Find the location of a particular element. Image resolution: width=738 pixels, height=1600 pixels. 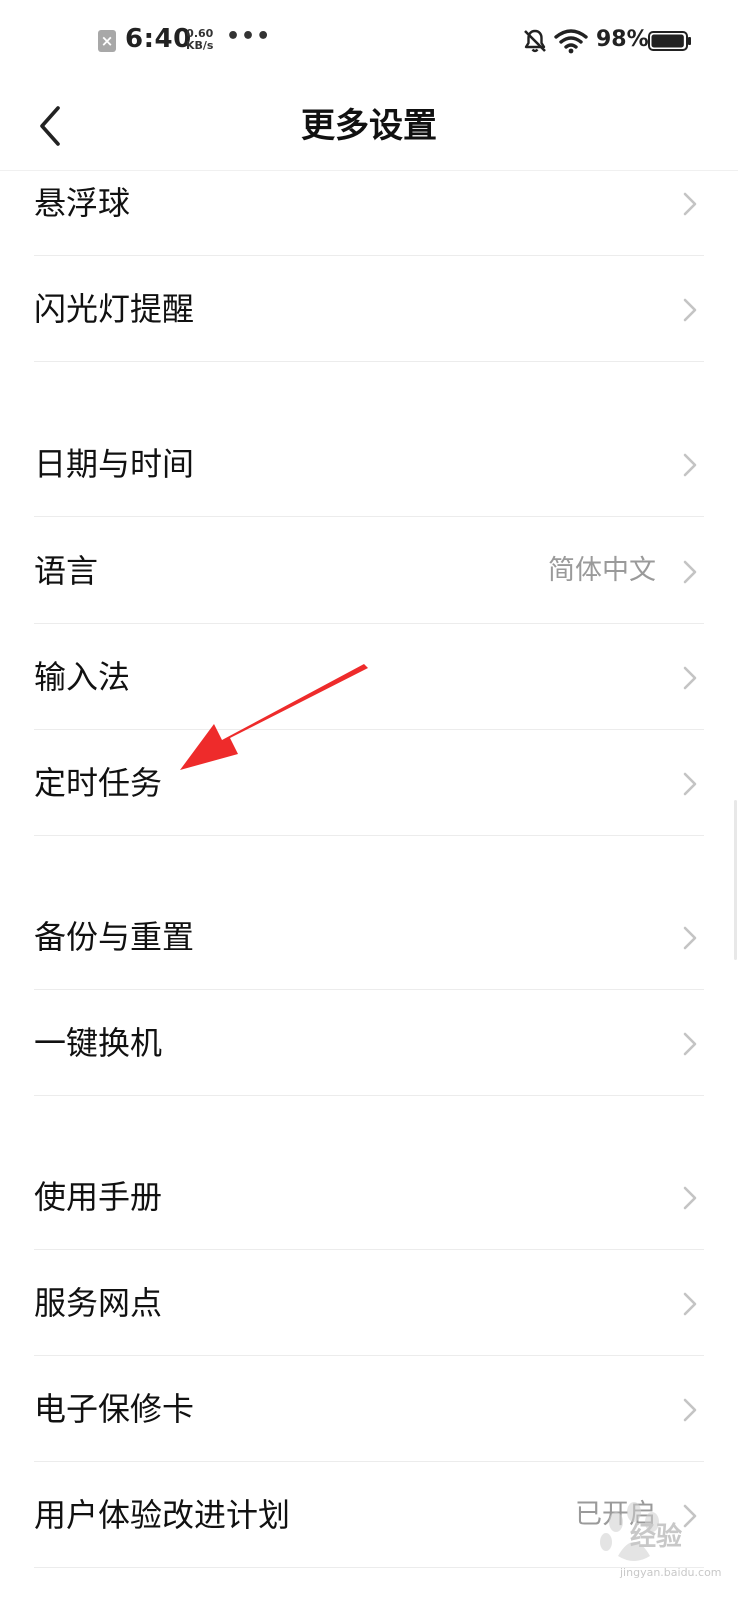

more-notifications-icon: ••• is located at coordinates (249, 36).